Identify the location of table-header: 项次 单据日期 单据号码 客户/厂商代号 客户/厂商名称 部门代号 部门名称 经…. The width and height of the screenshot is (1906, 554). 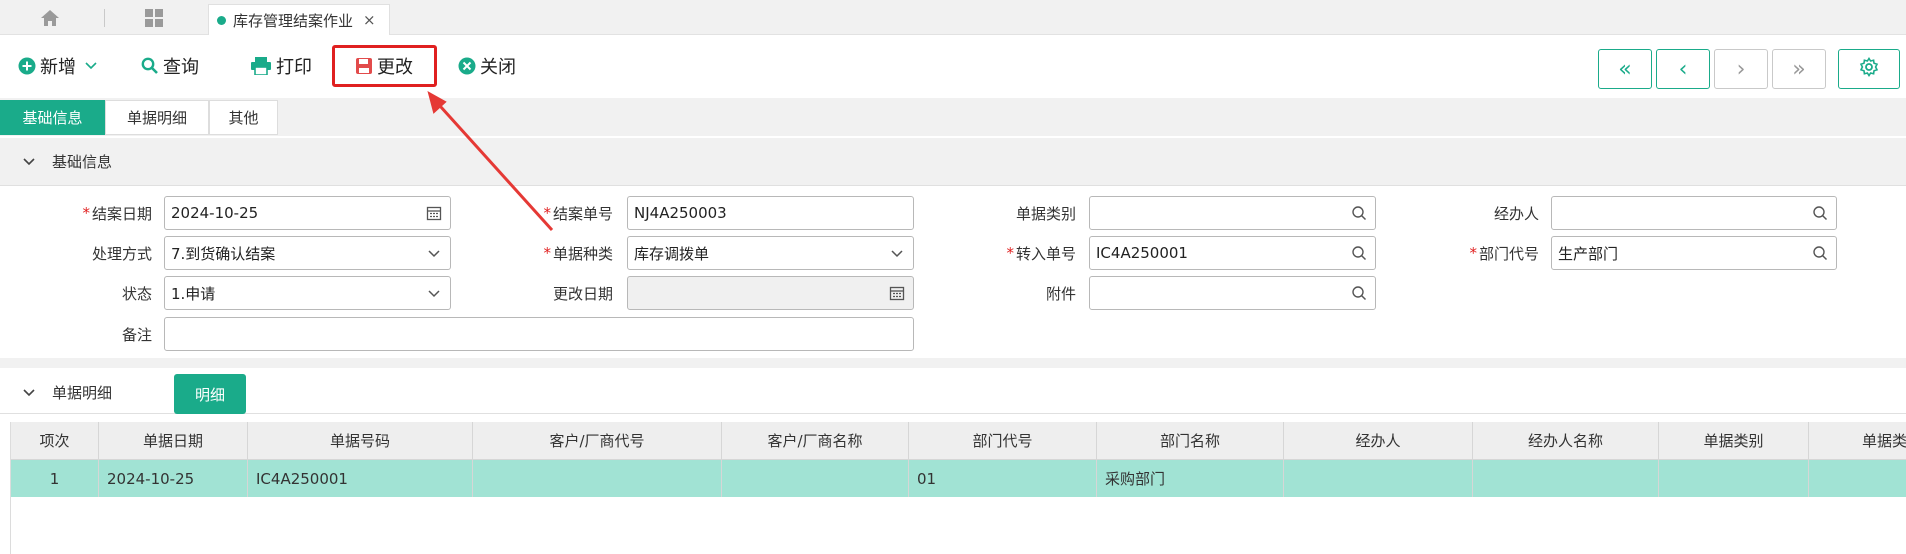
(958, 441).